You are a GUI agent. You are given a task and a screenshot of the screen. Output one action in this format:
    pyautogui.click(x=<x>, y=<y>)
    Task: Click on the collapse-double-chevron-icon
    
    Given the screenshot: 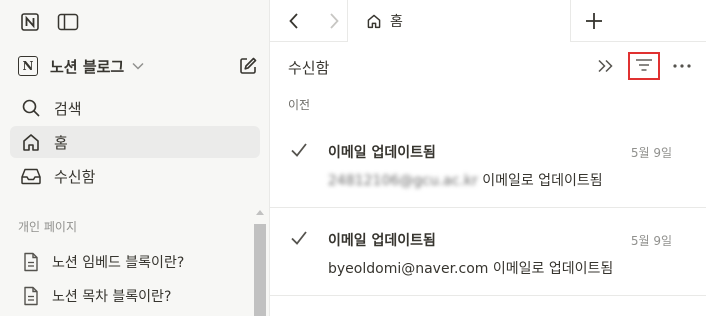 What is the action you would take?
    pyautogui.click(x=606, y=66)
    